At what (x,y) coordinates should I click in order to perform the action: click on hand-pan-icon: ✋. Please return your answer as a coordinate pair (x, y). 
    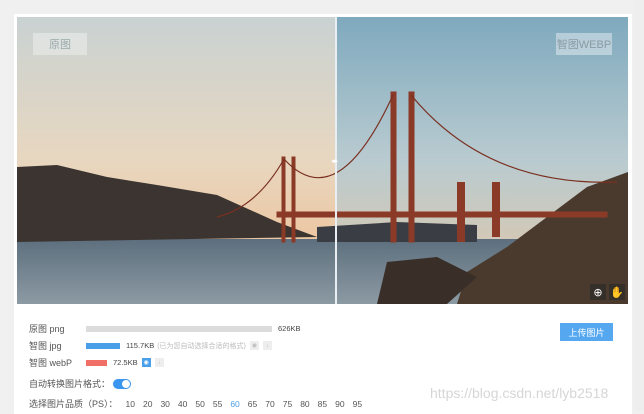
    Looking at the image, I should click on (617, 292).